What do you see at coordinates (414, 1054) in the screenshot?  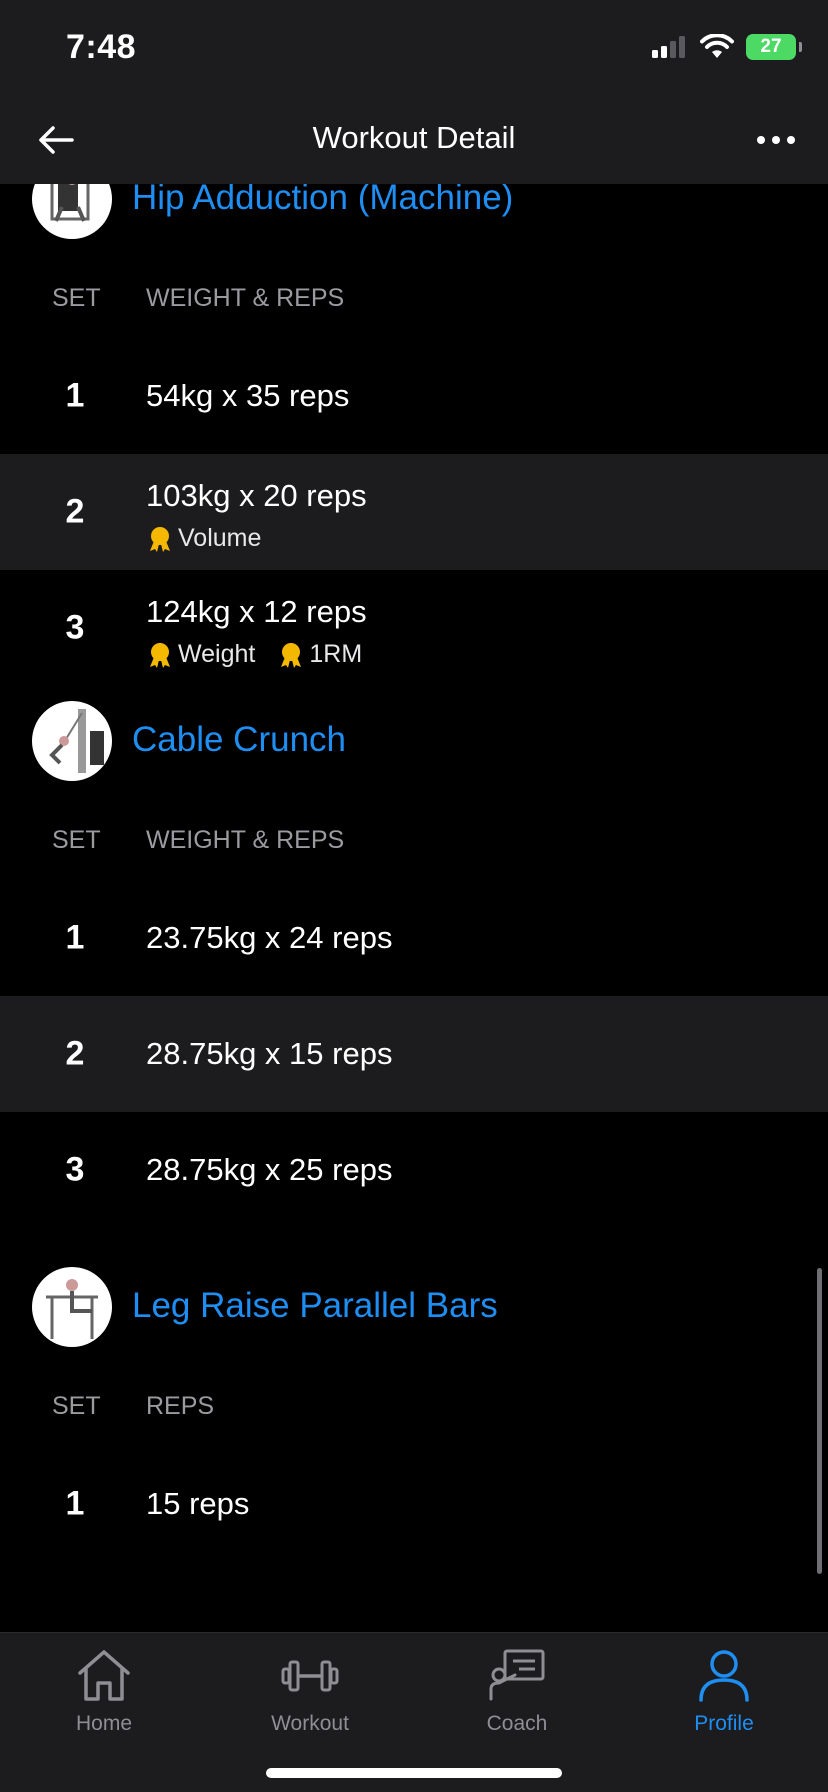 I see `set-row: 2 28.75kg x 15 reps` at bounding box center [414, 1054].